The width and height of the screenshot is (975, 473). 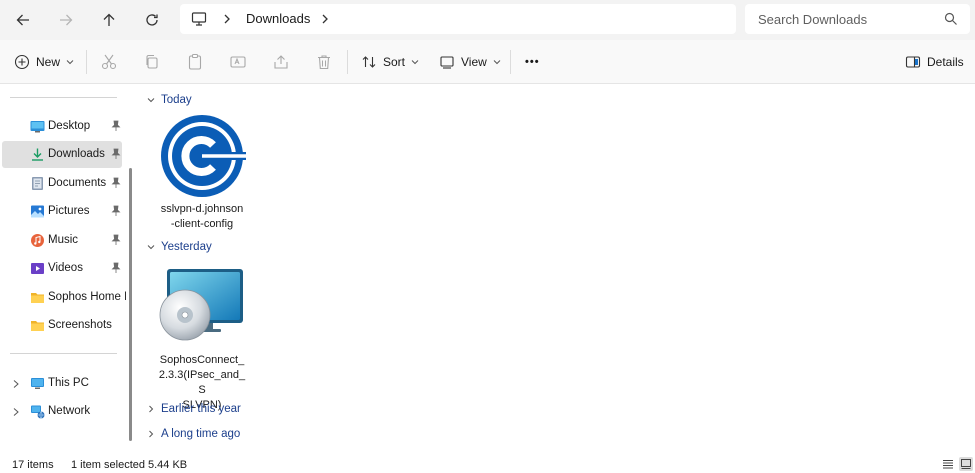 What do you see at coordinates (87, 297) in the screenshot?
I see `sidebar-item-label: Sophos Home Lab` at bounding box center [87, 297].